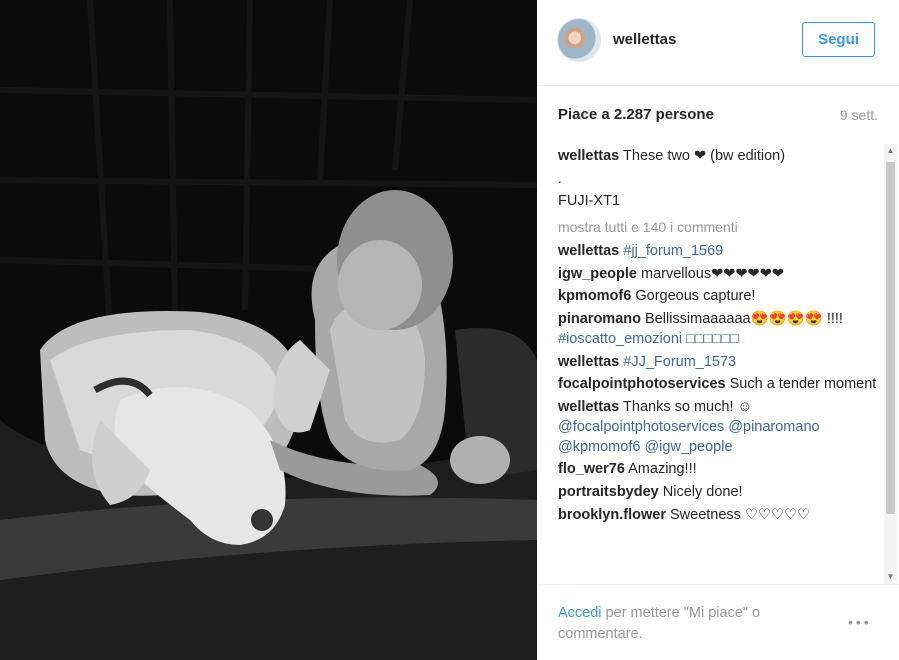 This screenshot has width=899, height=660. What do you see at coordinates (599, 319) in the screenshot?
I see `comment-username: pinaromano` at bounding box center [599, 319].